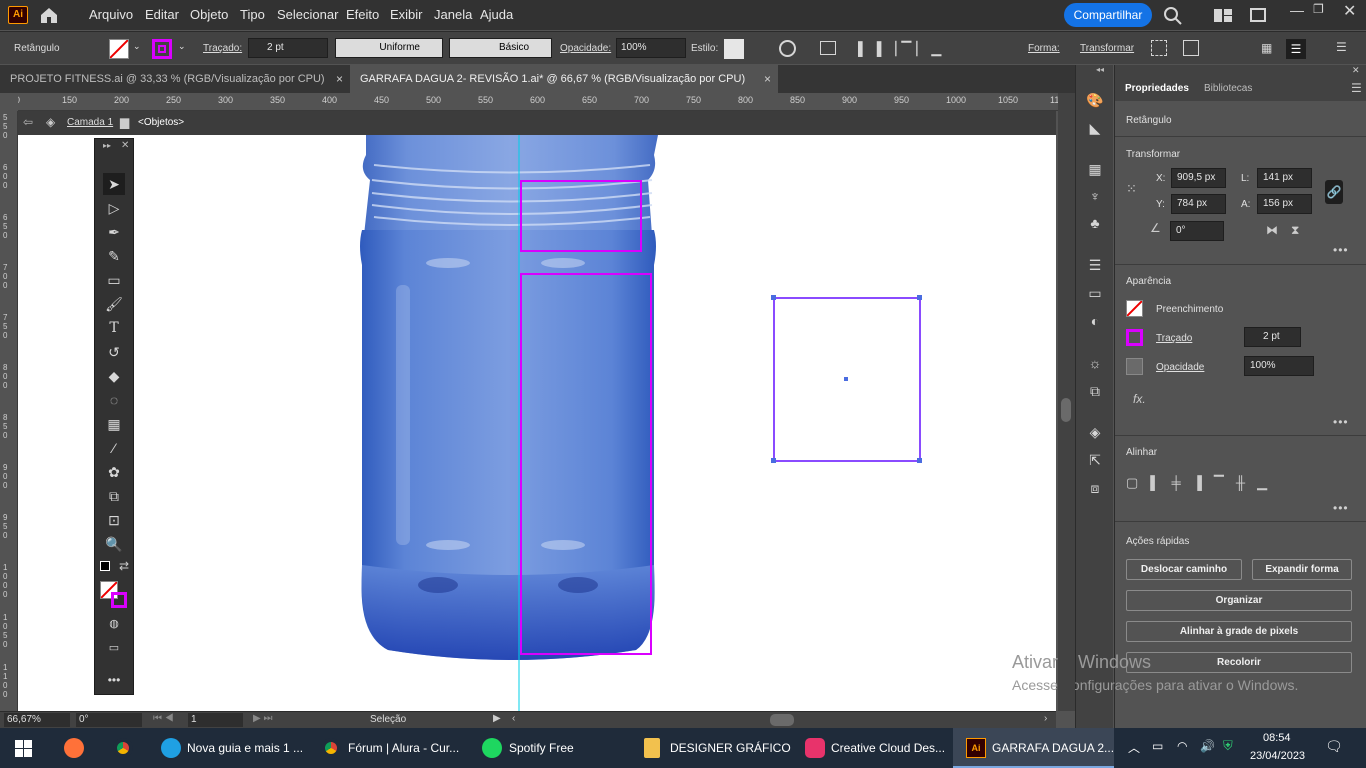 This screenshot has height=768, width=1366. What do you see at coordinates (37, 720) in the screenshot?
I see `zoom-field: 66,67%` at bounding box center [37, 720].